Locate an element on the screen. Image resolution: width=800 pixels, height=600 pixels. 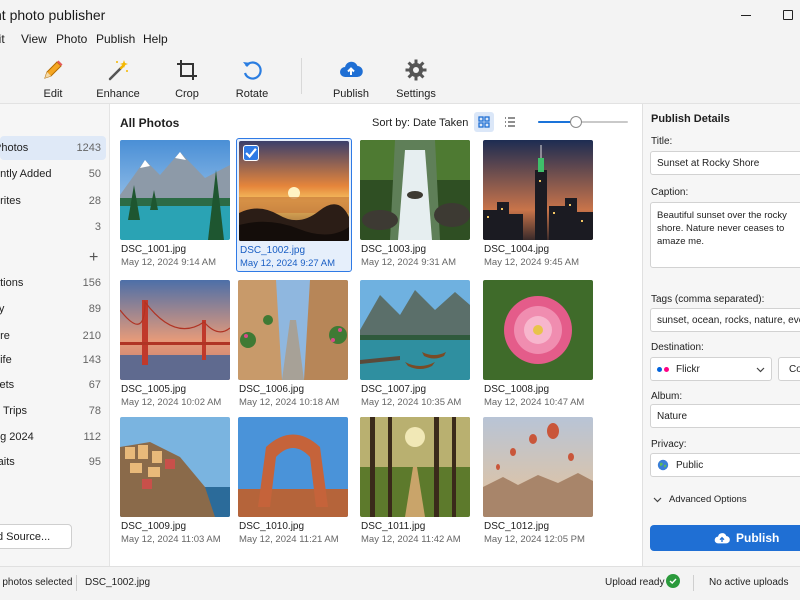
sidebar-item-label: sets is located at coordinates (7, 385).